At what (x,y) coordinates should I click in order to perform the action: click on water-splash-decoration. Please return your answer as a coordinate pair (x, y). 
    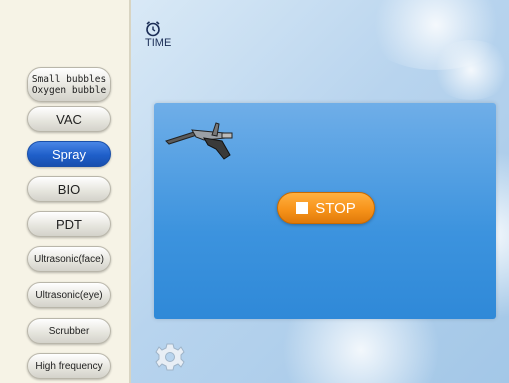
    Looking at the image, I should click on (470, 70).